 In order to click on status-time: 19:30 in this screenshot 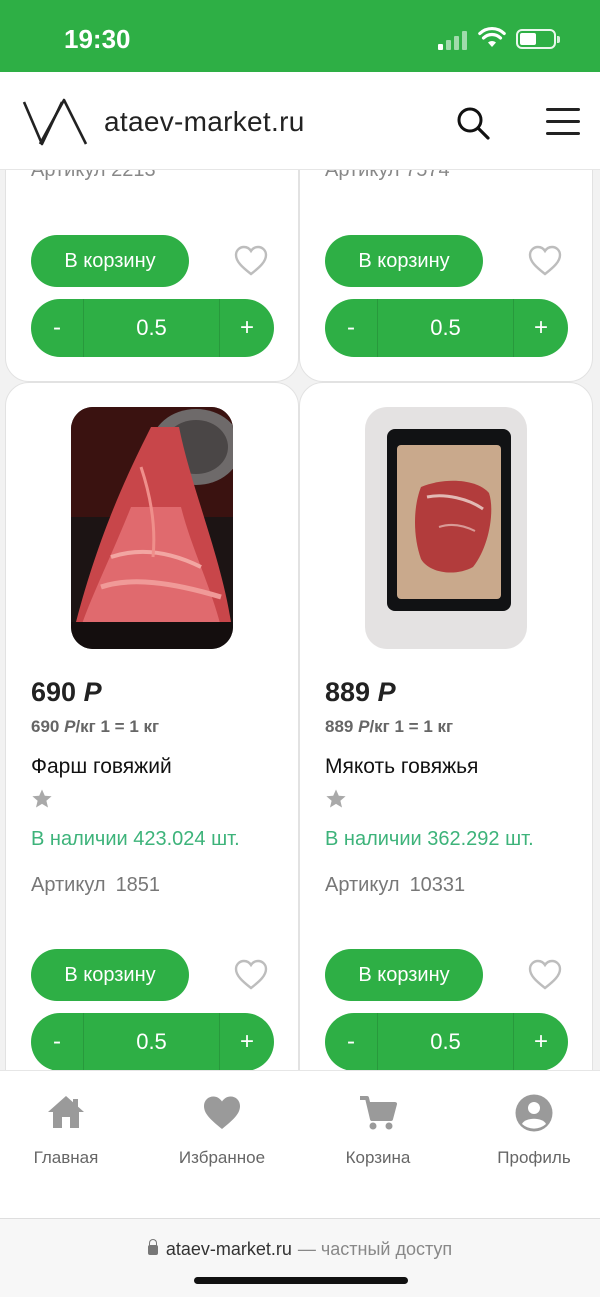, I will do `click(97, 39)`.